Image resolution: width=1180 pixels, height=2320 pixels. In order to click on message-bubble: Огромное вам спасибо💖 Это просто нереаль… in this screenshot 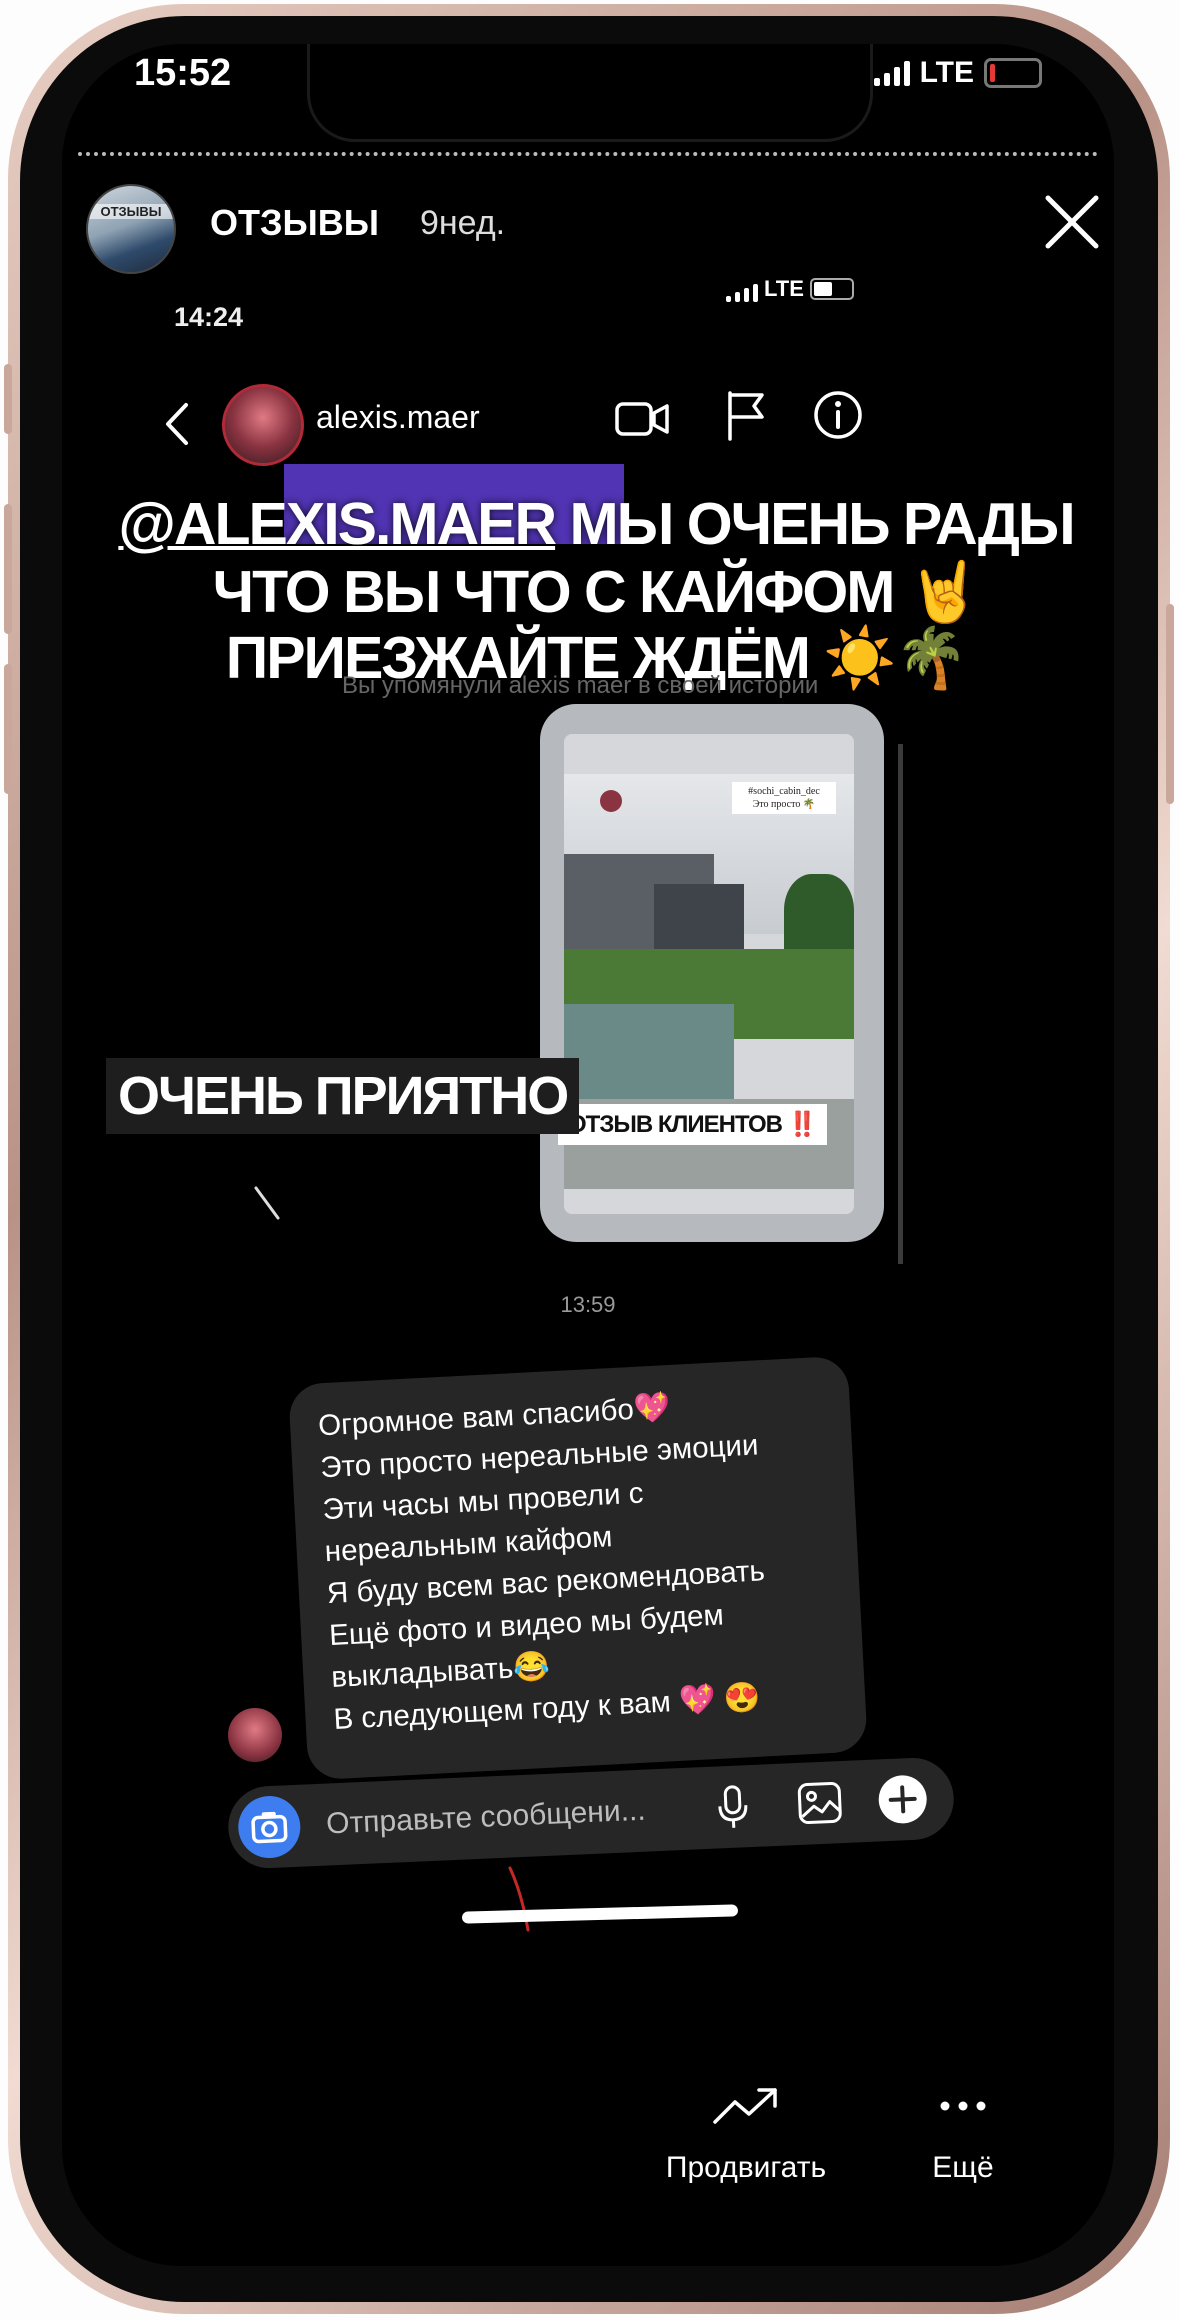, I will do `click(578, 1568)`.